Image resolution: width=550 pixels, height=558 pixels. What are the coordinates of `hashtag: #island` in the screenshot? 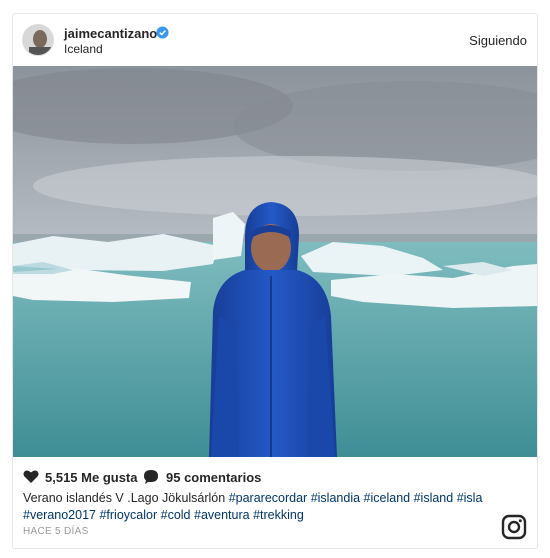 It's located at (434, 498).